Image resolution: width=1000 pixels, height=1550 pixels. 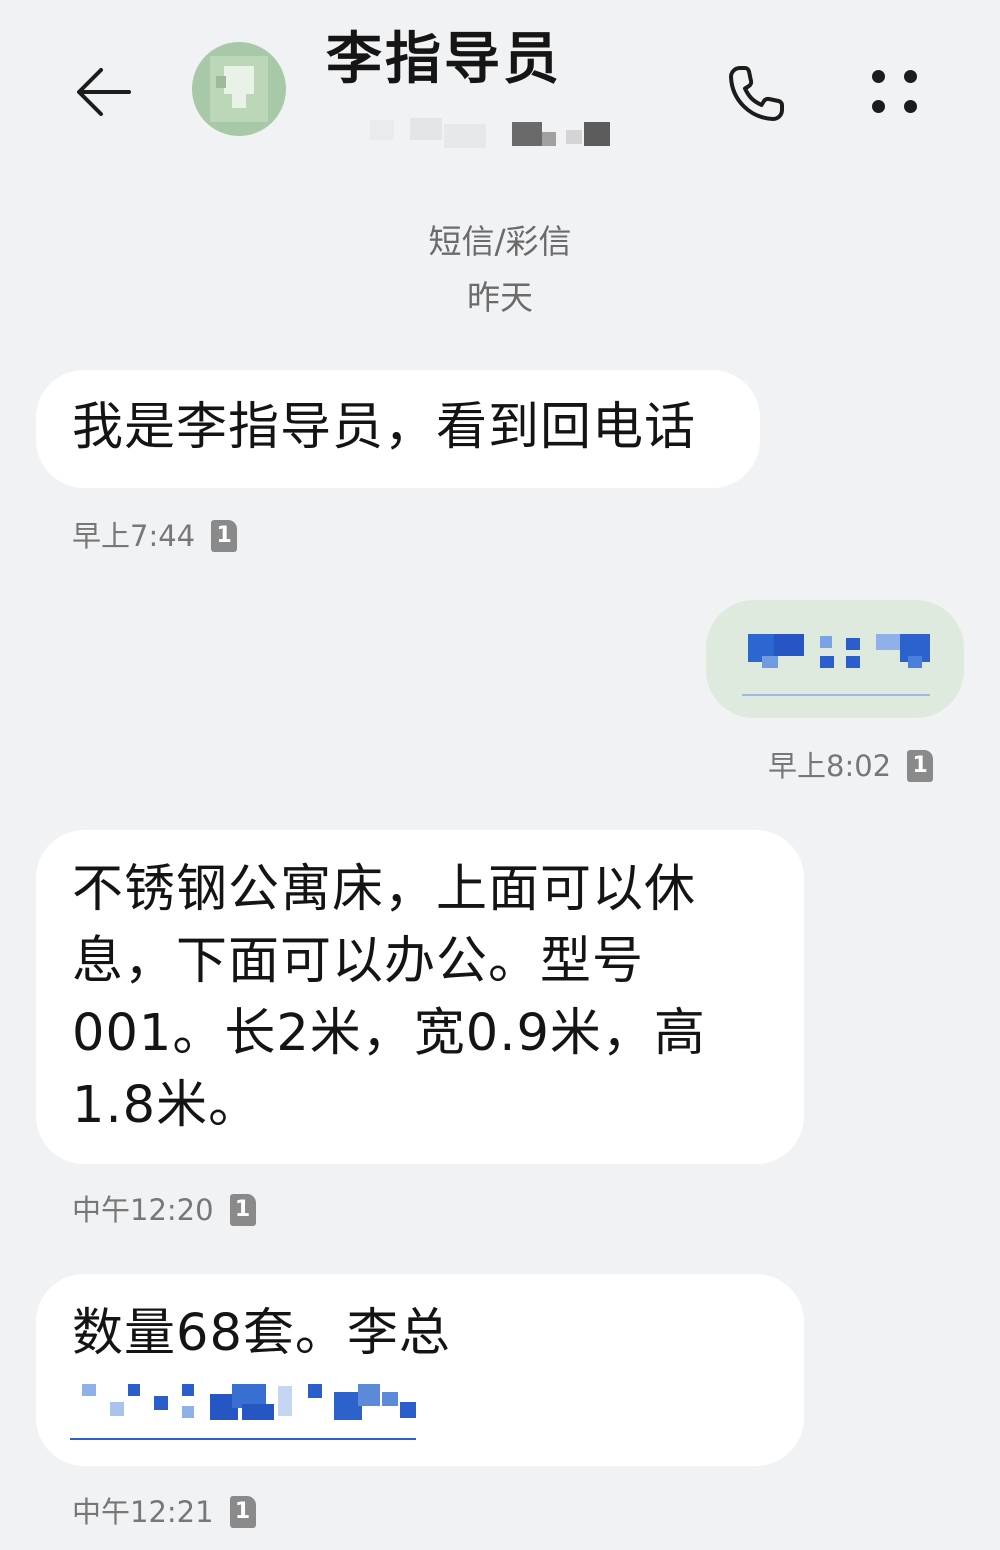 What do you see at coordinates (239, 89) in the screenshot?
I see `contact-avatar` at bounding box center [239, 89].